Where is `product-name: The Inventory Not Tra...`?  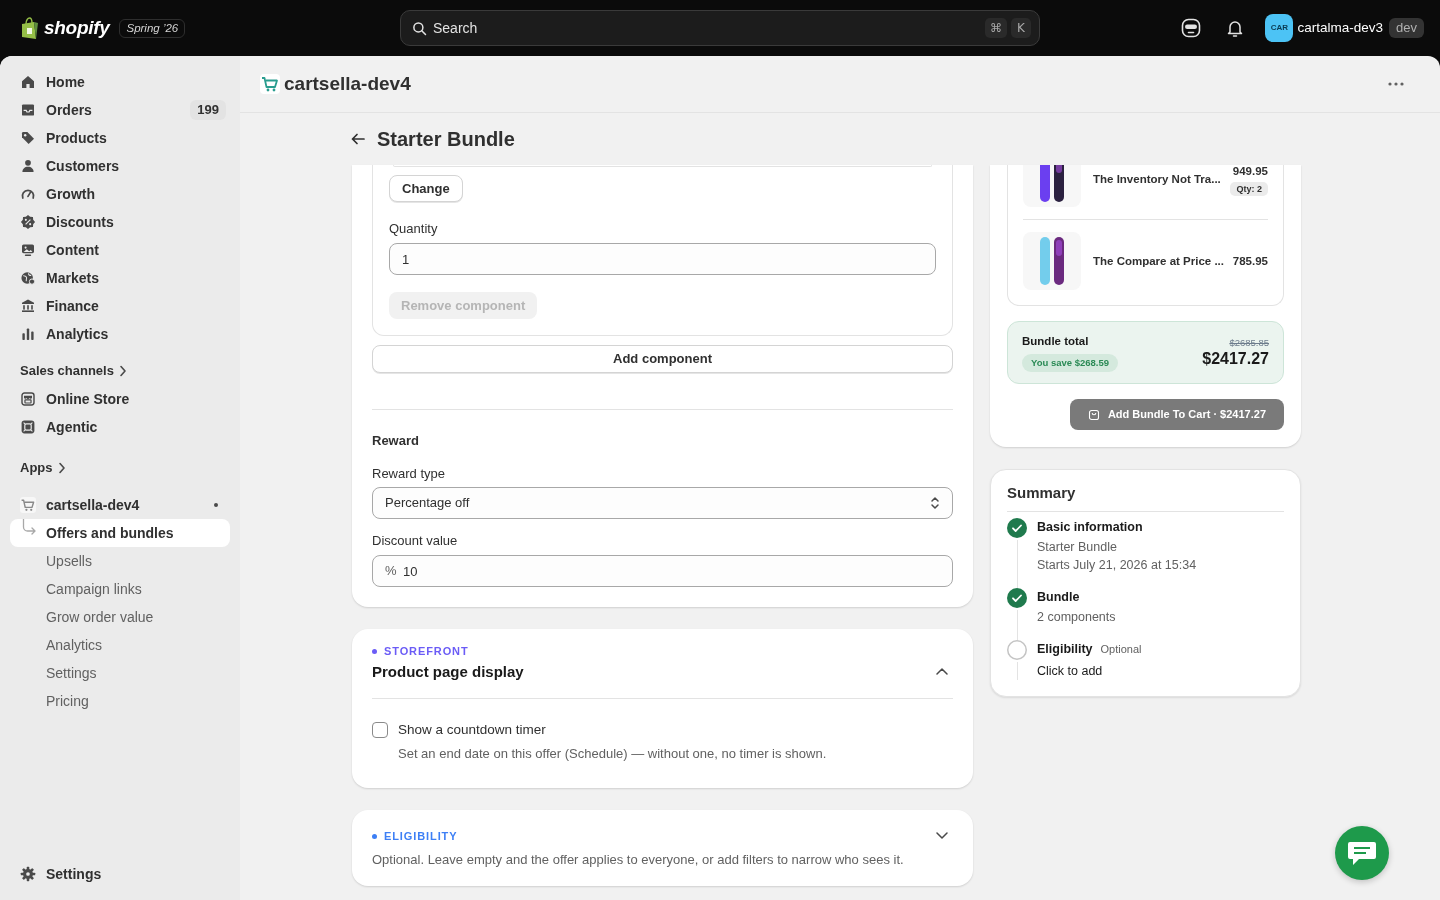
product-name: The Inventory Not Tra... is located at coordinates (1156, 179).